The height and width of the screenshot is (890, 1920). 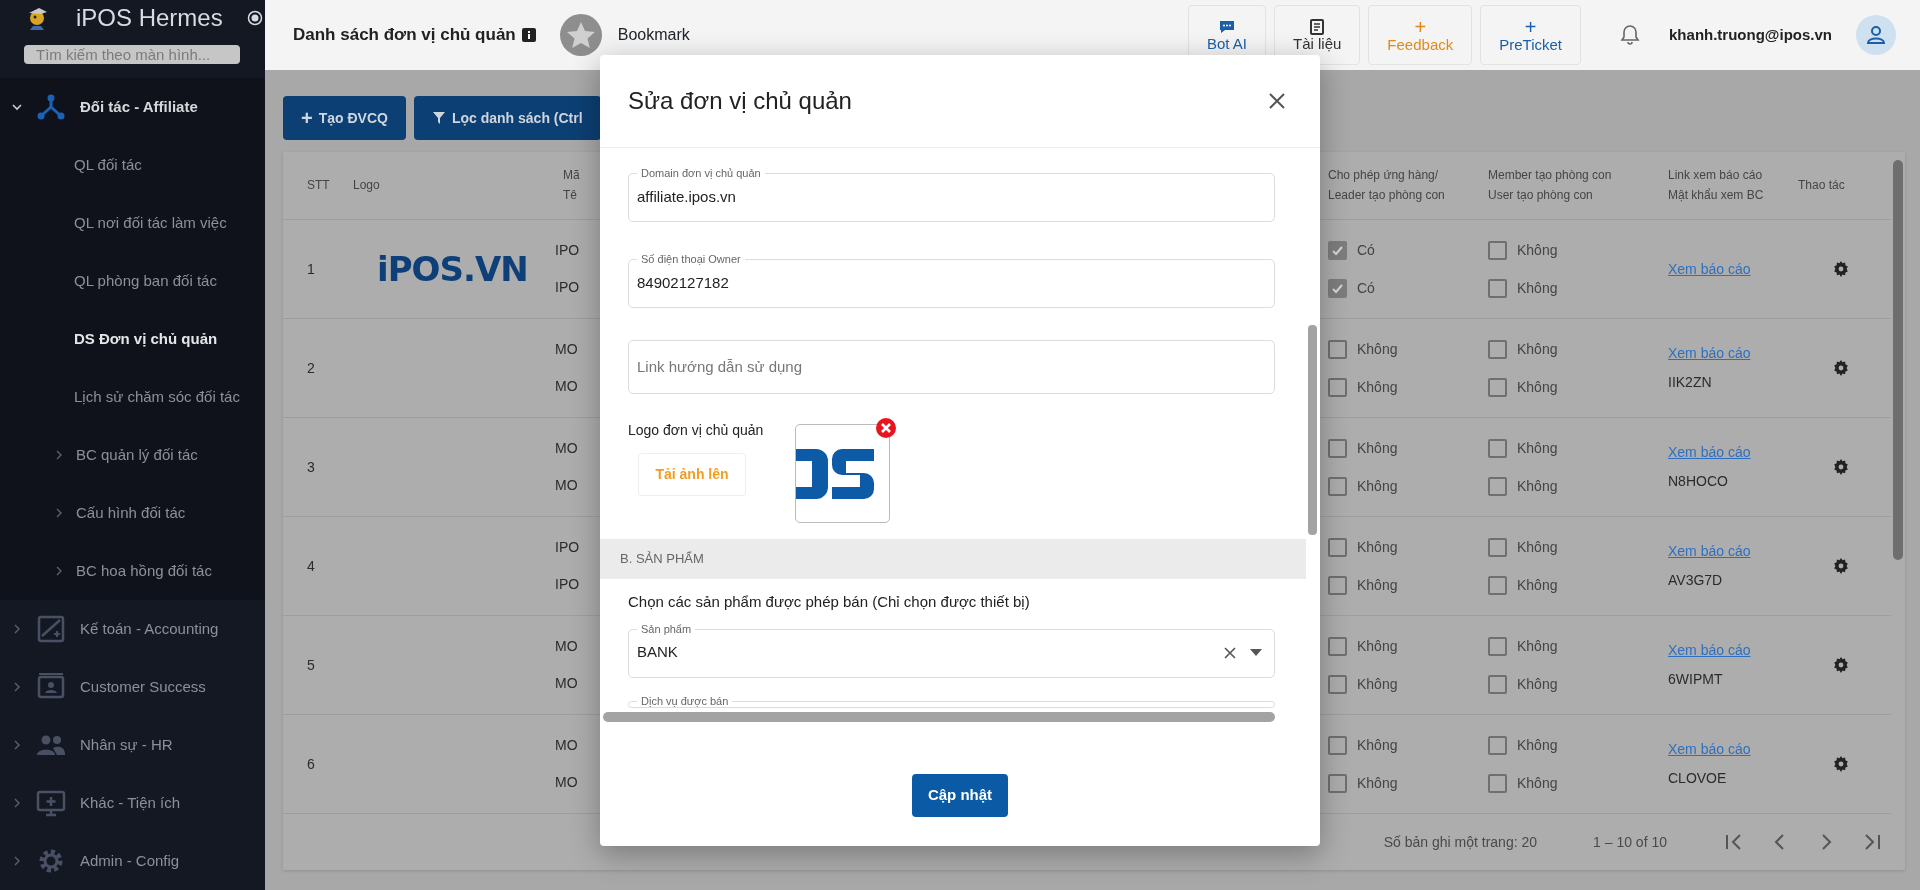 What do you see at coordinates (829, 602) in the screenshot?
I see `products-prompt: Chọn các sản phẩm được phép bán (Chỉ chọn được thiết bị)` at bounding box center [829, 602].